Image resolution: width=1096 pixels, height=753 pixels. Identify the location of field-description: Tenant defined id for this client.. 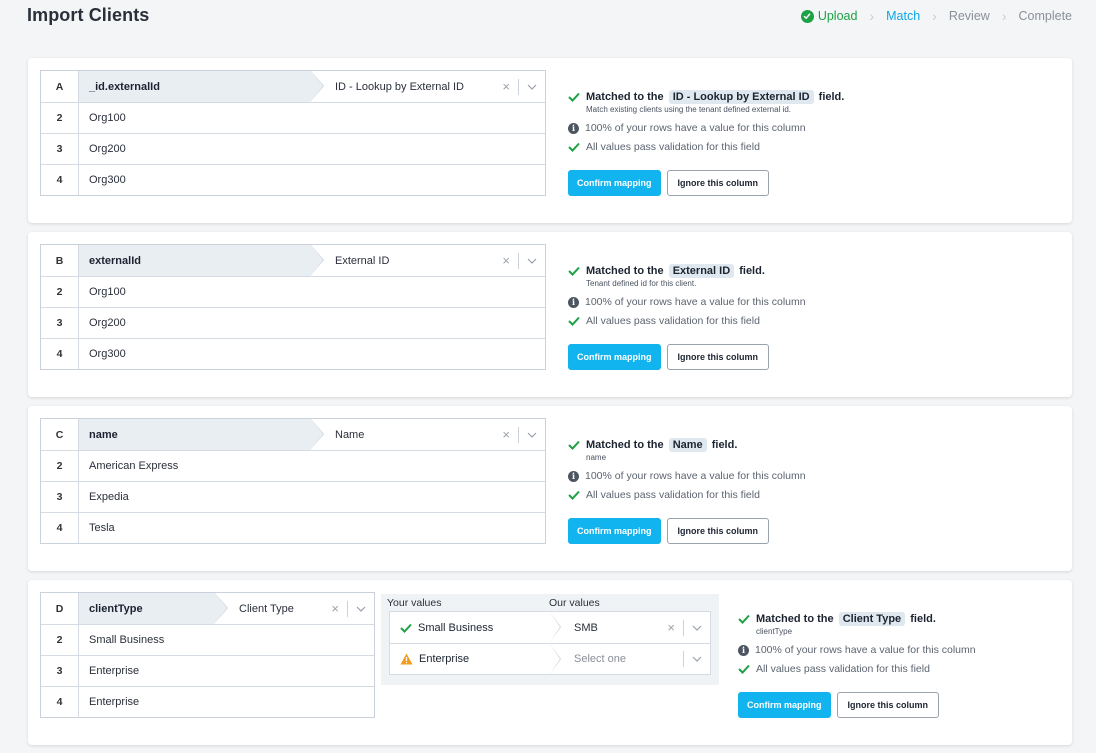
(641, 283).